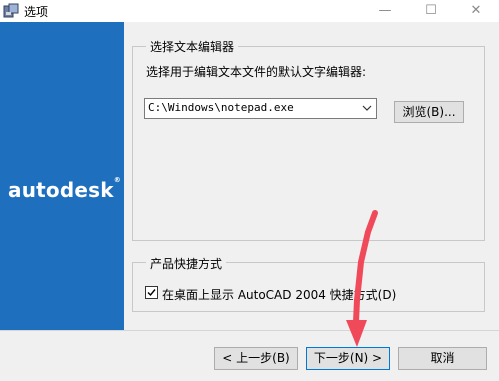 The width and height of the screenshot is (499, 381). I want to click on window-title: 选项, so click(36, 12).